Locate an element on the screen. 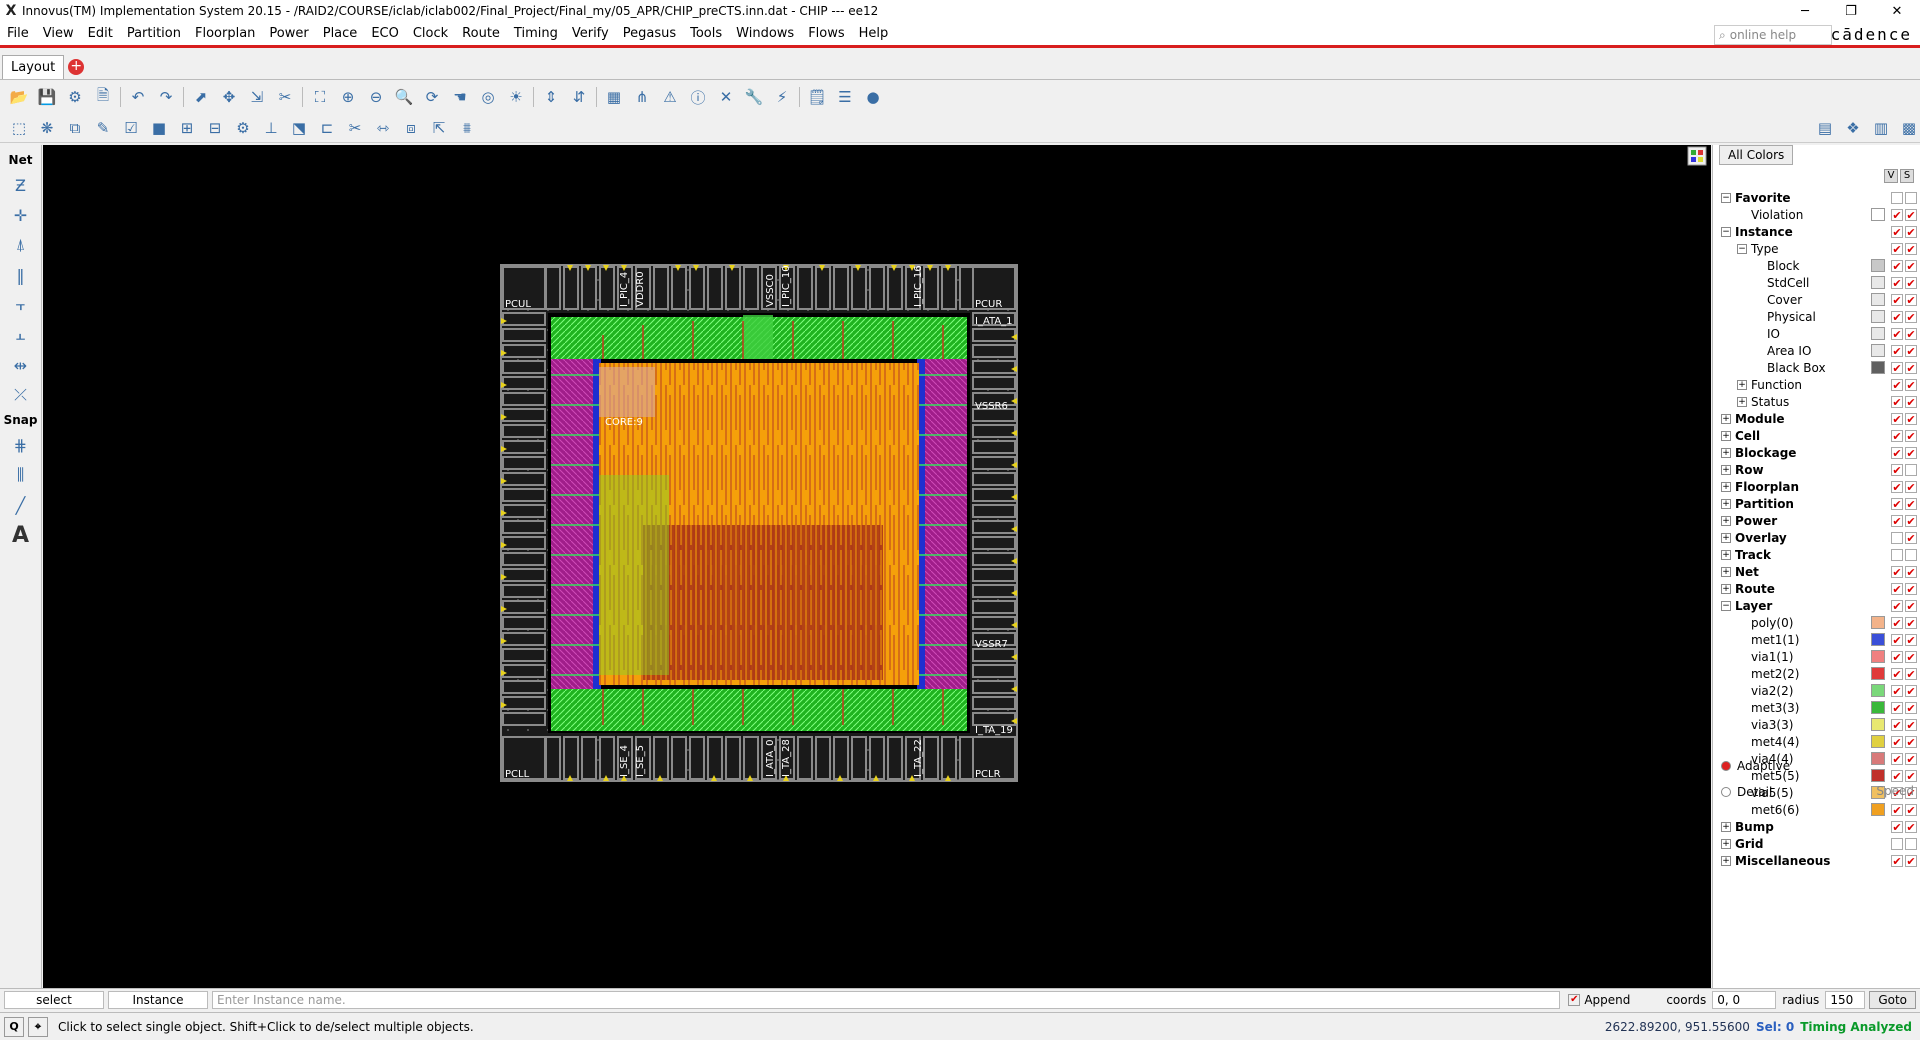  gear-icon: ⚙ is located at coordinates (75, 97).